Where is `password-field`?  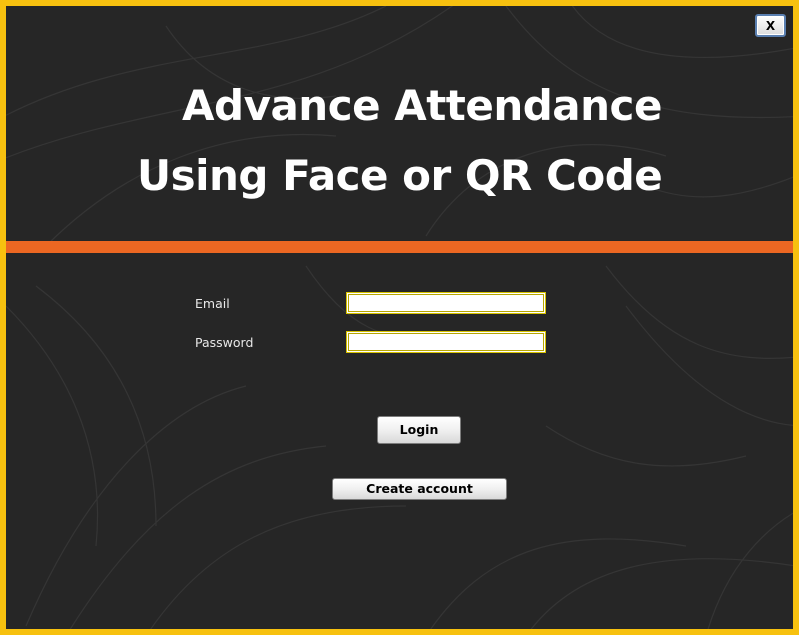 password-field is located at coordinates (446, 342).